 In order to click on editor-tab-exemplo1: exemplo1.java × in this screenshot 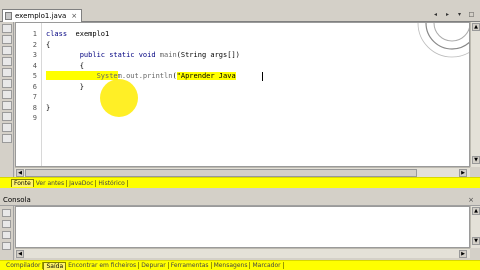, I will do `click(42, 15)`.